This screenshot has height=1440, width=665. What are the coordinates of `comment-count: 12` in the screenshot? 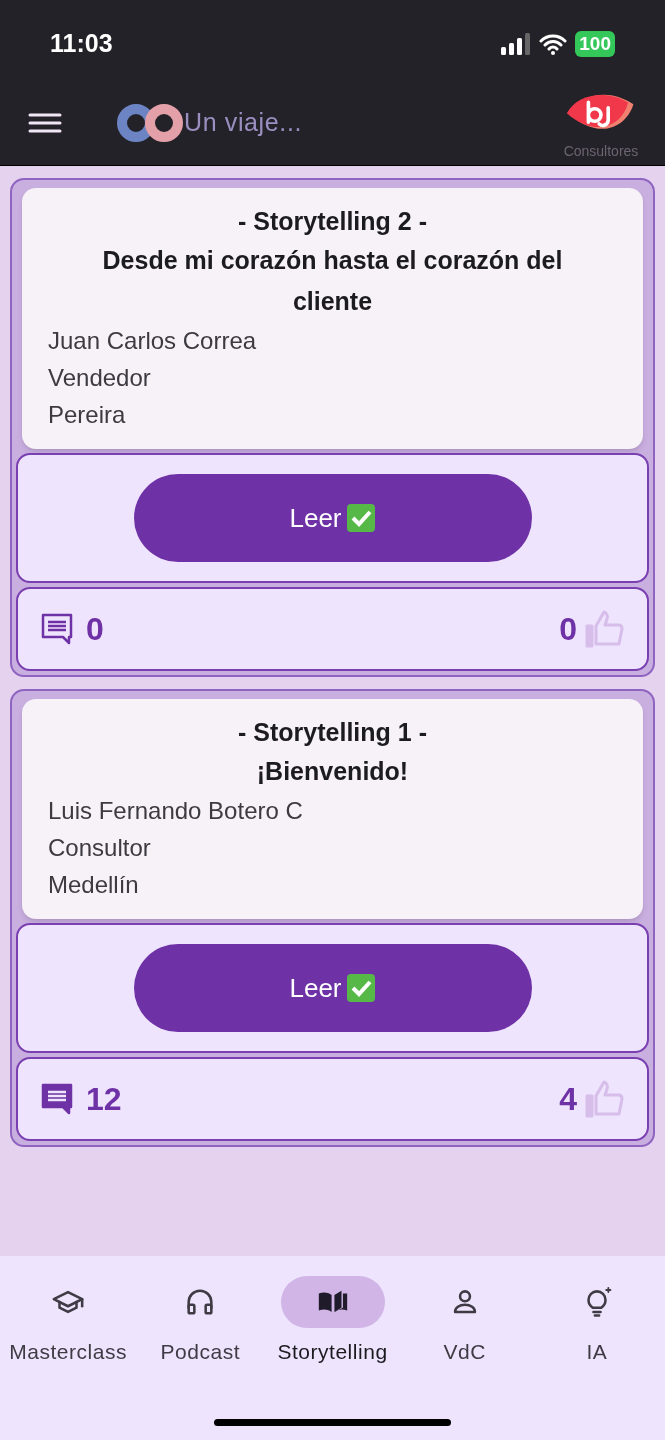 It's located at (104, 1099).